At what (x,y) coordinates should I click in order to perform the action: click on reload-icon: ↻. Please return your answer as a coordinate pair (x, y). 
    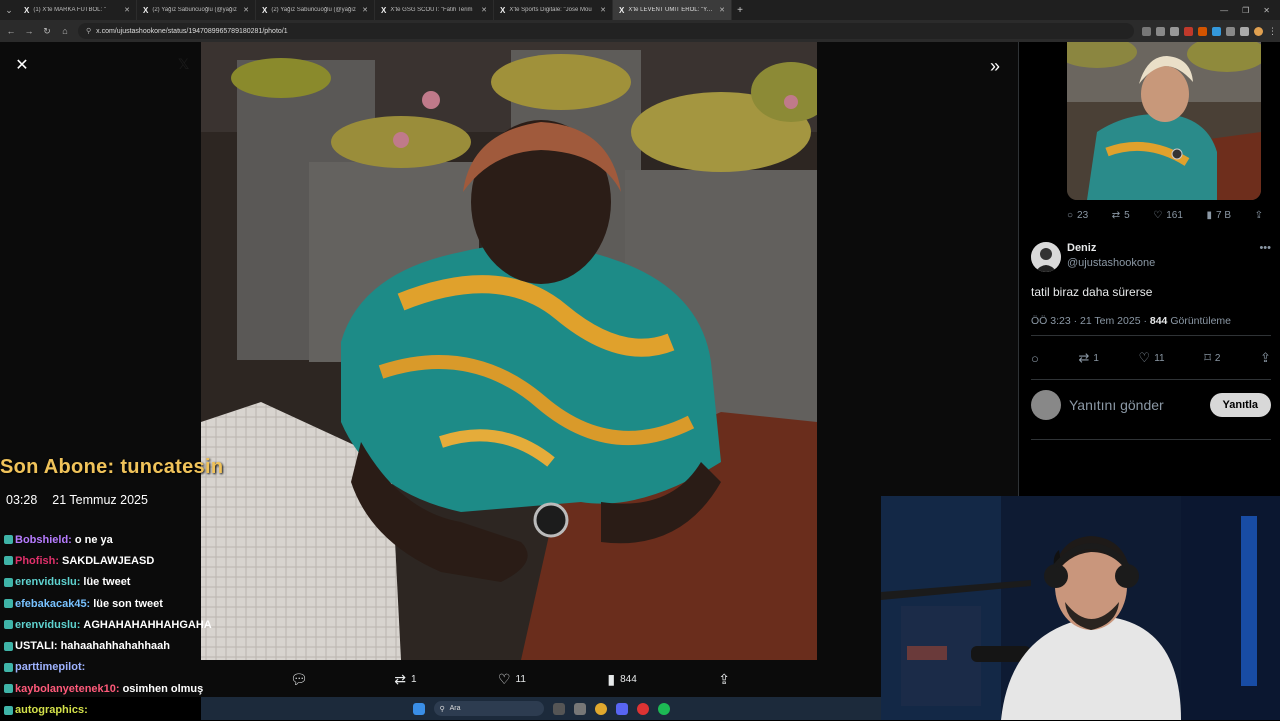
    Looking at the image, I should click on (47, 31).